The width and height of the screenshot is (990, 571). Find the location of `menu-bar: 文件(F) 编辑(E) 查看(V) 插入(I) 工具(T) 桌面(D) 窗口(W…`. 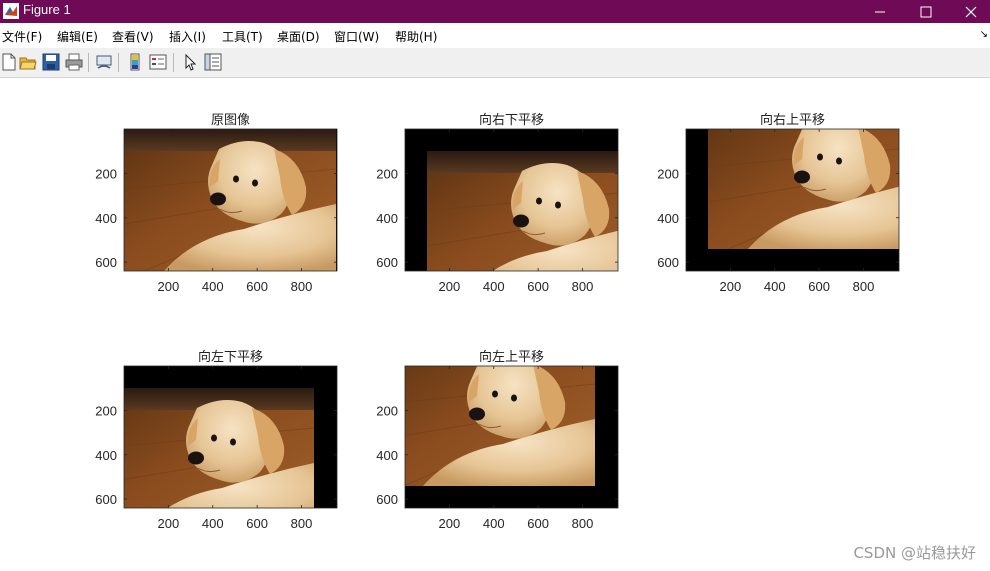

menu-bar: 文件(F) 编辑(E) 查看(V) 插入(I) 工具(T) 桌面(D) 窗口(W… is located at coordinates (495, 35).